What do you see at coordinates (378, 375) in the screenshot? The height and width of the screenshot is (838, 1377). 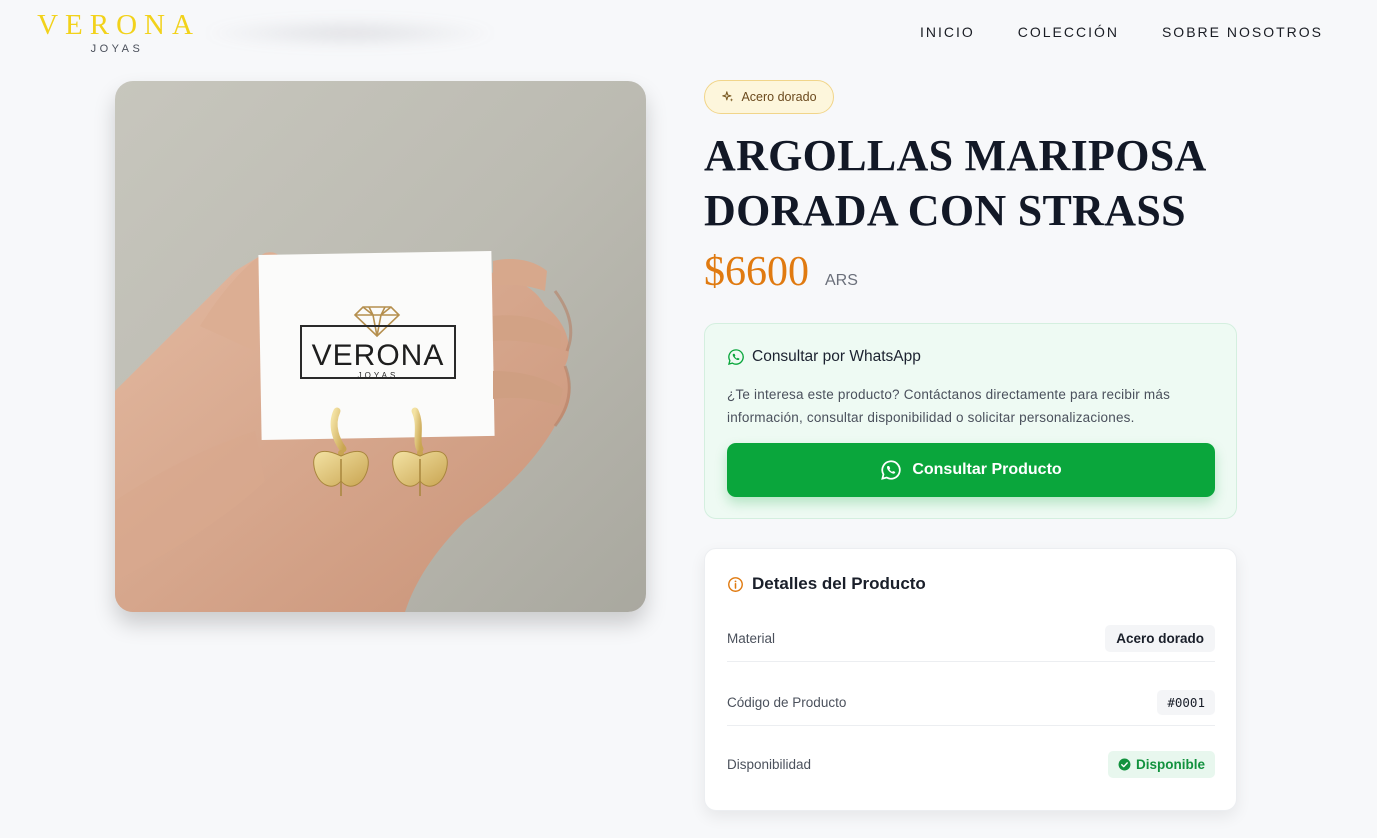 I see `photo-card-sub: JOYAS` at bounding box center [378, 375].